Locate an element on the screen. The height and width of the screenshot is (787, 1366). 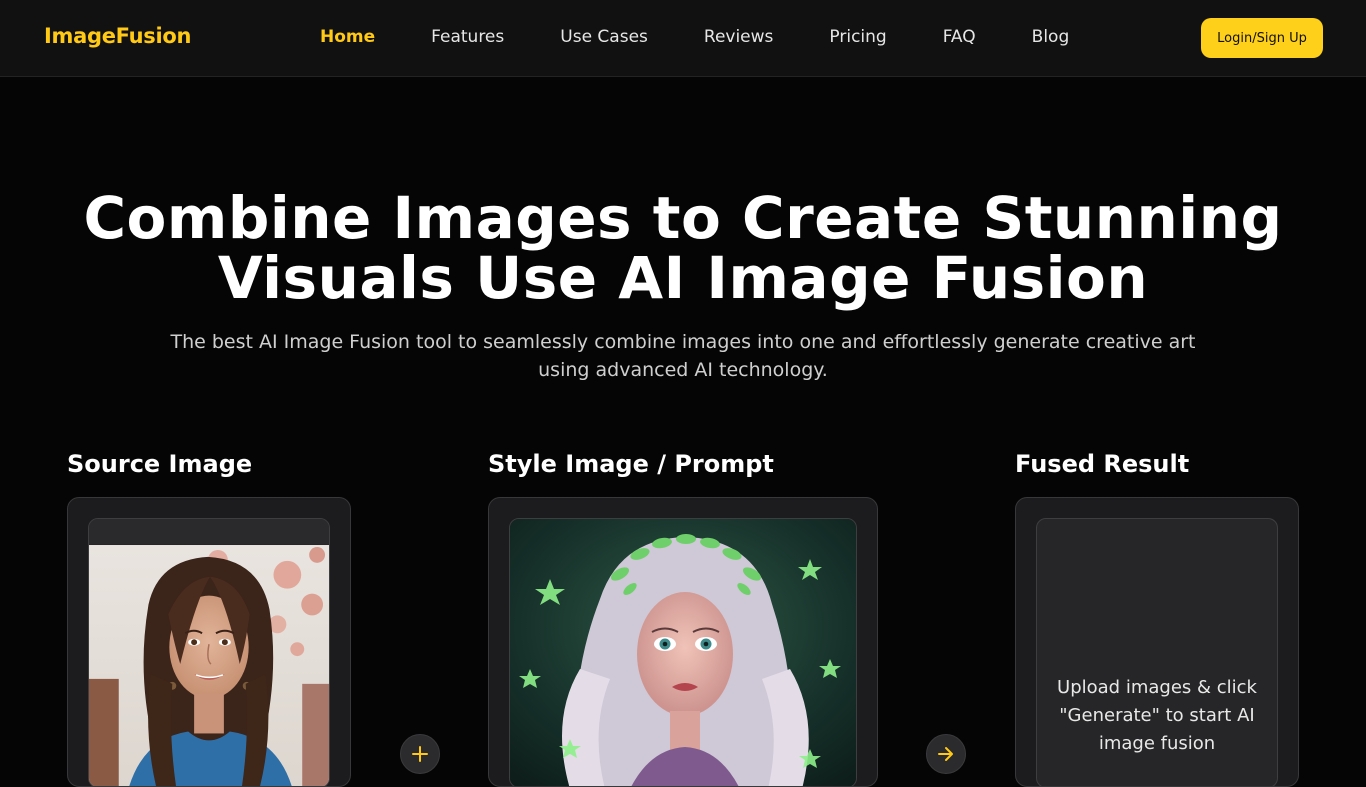
style-fantasy-image is located at coordinates (683, 652).